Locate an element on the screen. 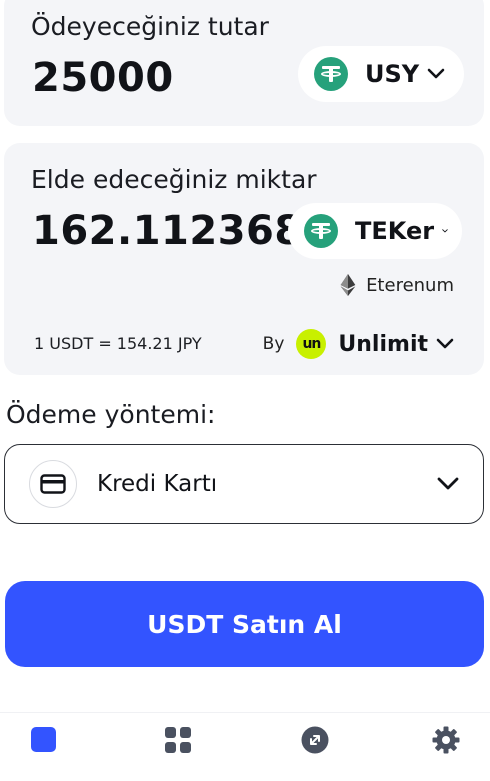 The image size is (490, 781). apps-icon is located at coordinates (178, 740).